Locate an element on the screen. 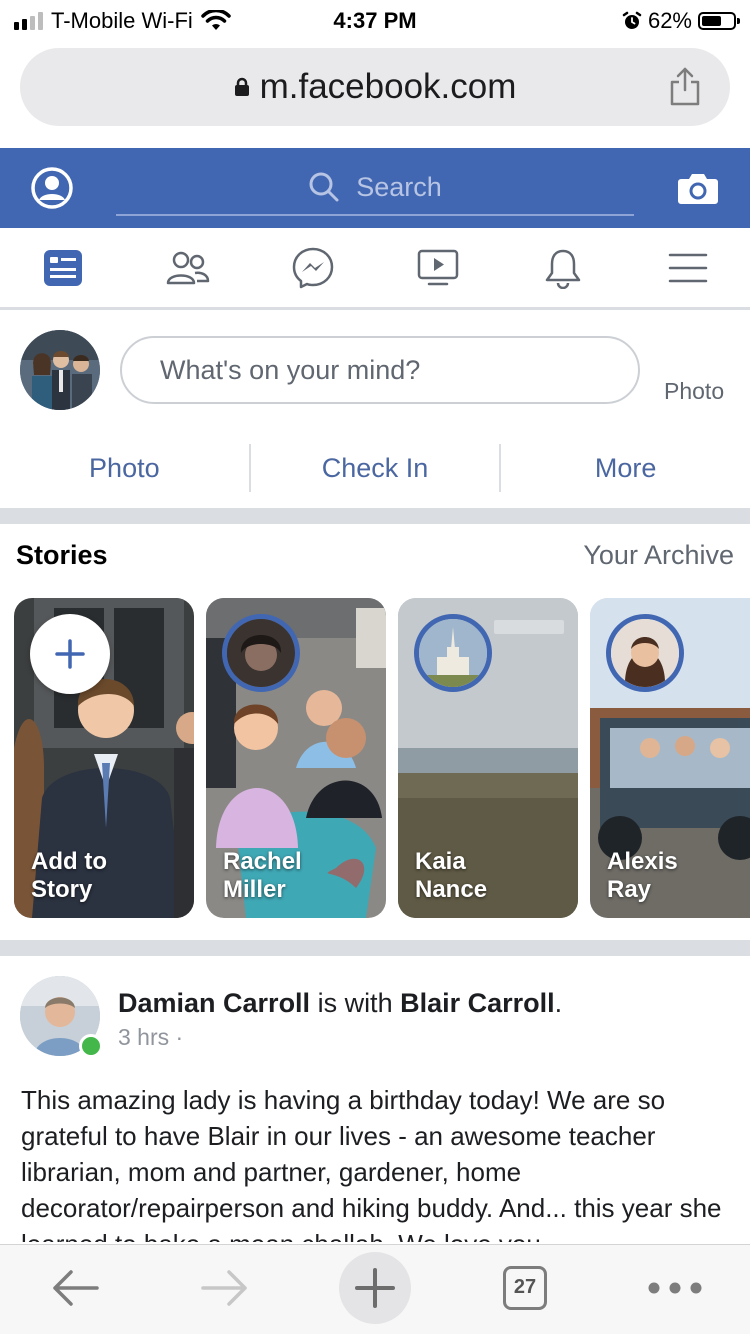 The height and width of the screenshot is (1334, 750). battery-icon is located at coordinates (719, 21).